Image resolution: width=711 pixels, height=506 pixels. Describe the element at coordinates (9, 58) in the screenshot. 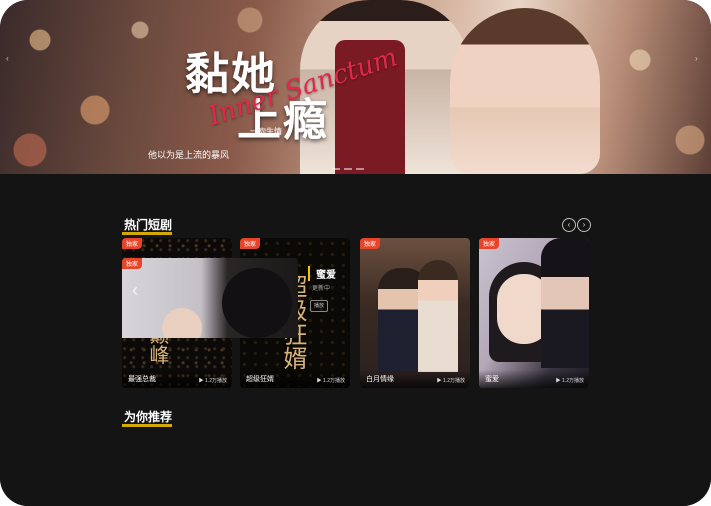

I see `banner-prev-icon: ‹` at that location.